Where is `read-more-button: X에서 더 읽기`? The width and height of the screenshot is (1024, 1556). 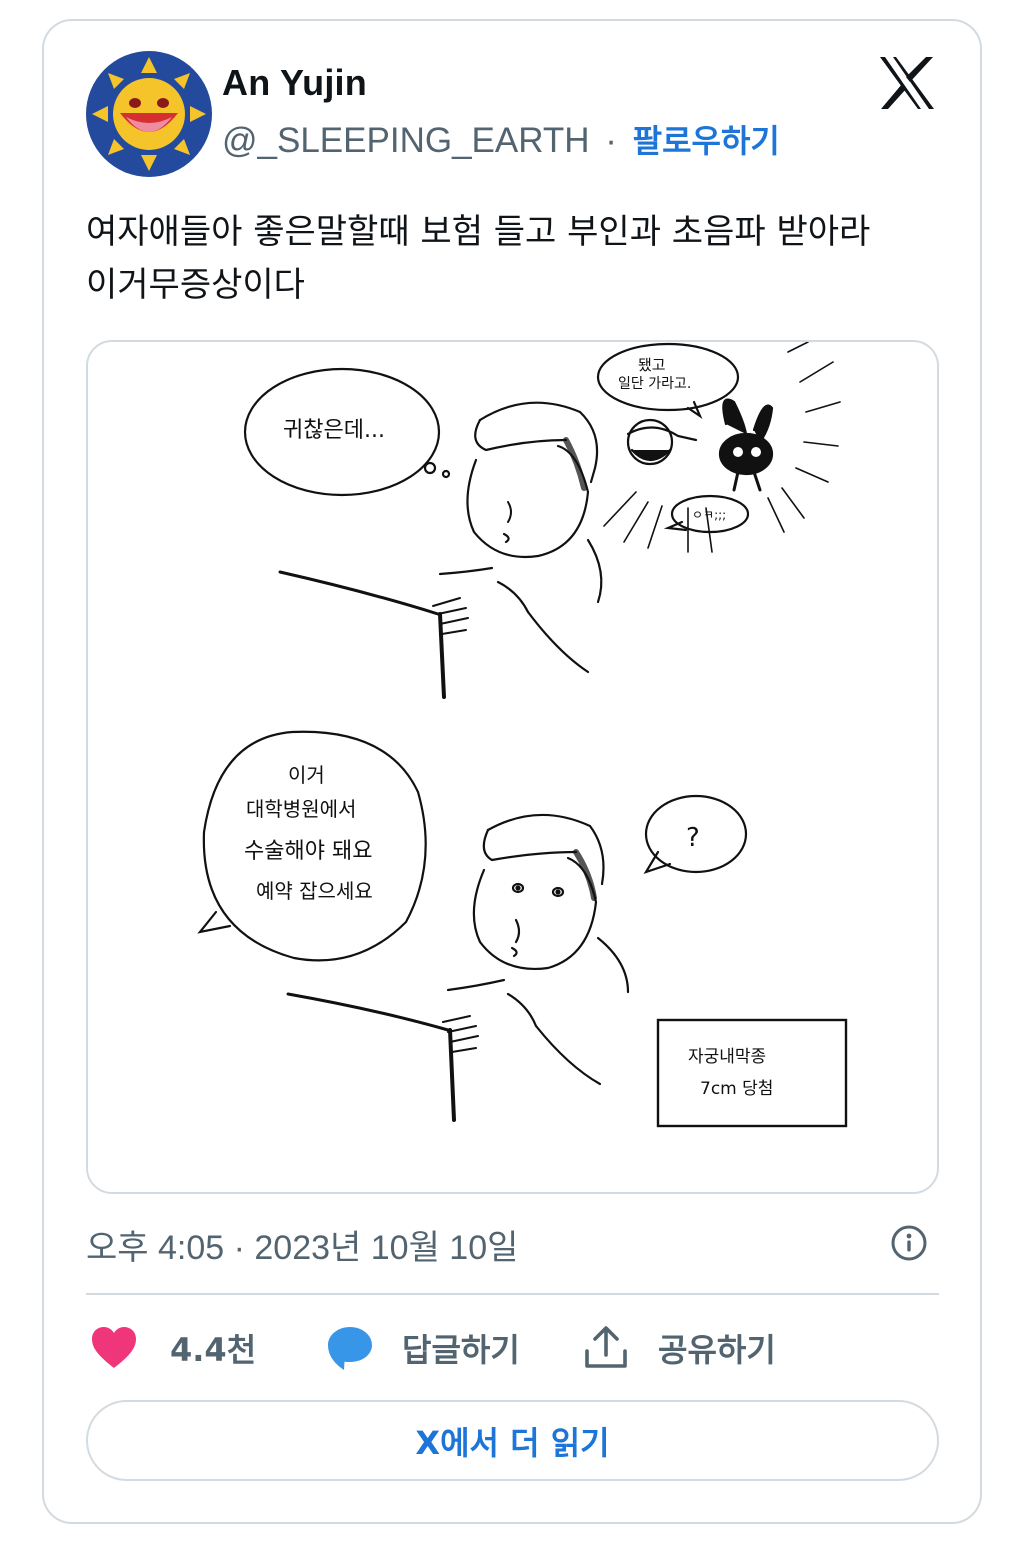
read-more-button: X에서 더 읽기 is located at coordinates (512, 1440).